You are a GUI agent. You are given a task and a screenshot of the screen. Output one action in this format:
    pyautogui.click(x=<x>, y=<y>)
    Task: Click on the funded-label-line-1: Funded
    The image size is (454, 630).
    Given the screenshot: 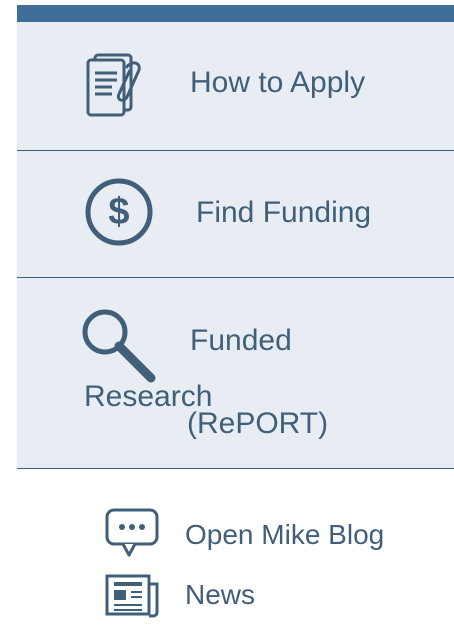 What is the action you would take?
    pyautogui.click(x=241, y=340)
    